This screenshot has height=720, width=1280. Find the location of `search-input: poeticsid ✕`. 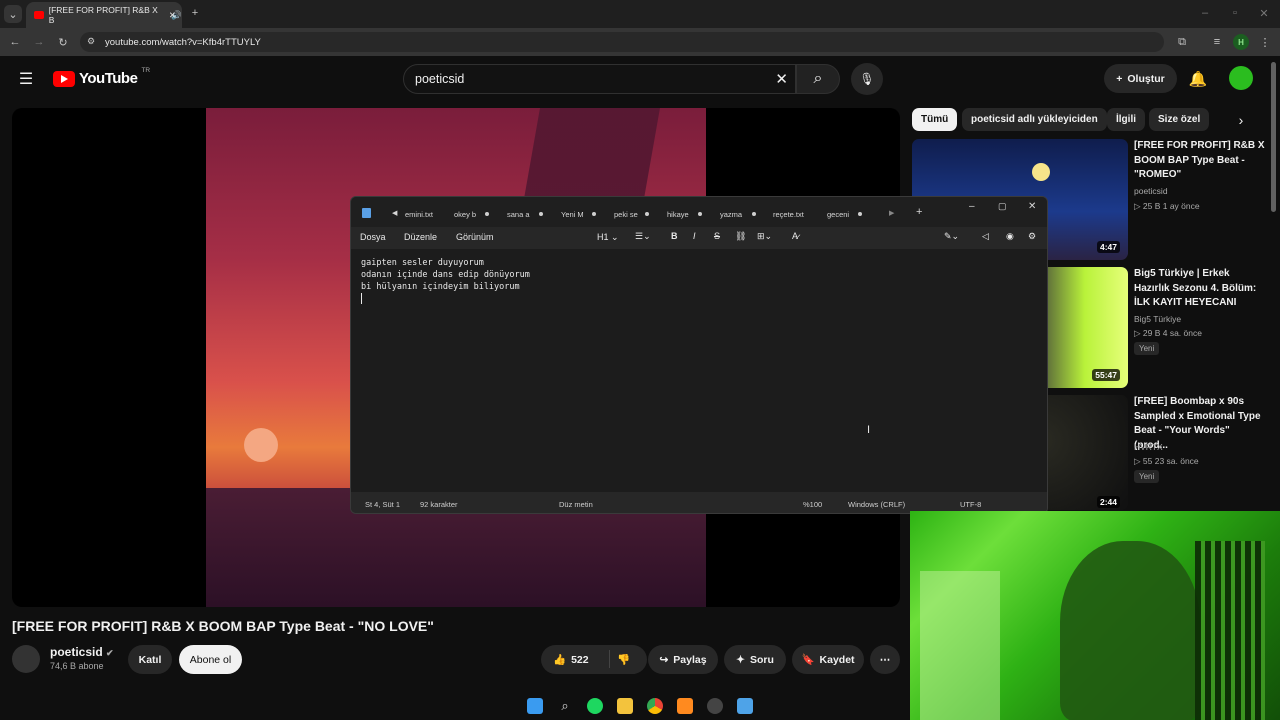

search-input: poeticsid ✕ is located at coordinates (599, 79).